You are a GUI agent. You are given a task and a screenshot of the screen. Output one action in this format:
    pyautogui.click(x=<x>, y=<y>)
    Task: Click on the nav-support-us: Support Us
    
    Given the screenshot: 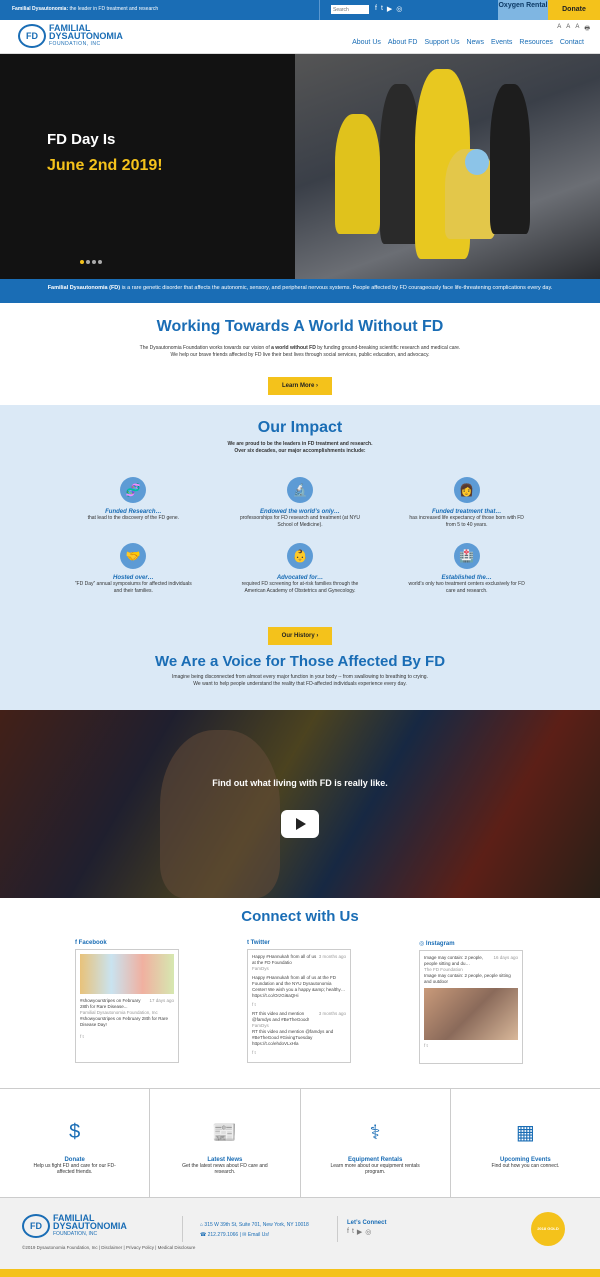 What is the action you would take?
    pyautogui.click(x=441, y=42)
    